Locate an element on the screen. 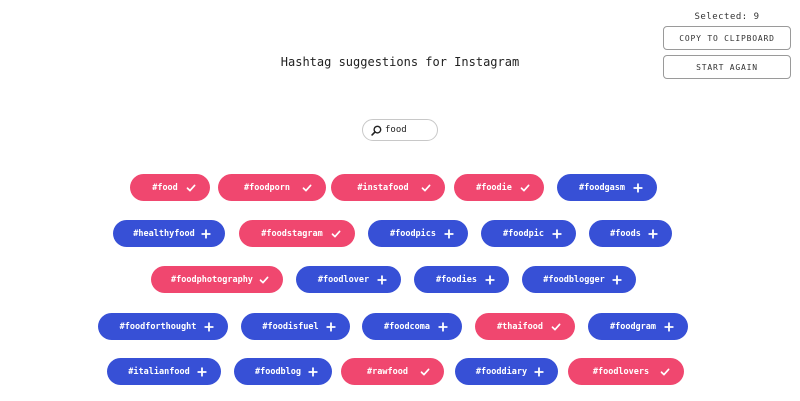 This screenshot has height=401, width=800. page-title: Hashtag suggestions for Instagram is located at coordinates (400, 62).